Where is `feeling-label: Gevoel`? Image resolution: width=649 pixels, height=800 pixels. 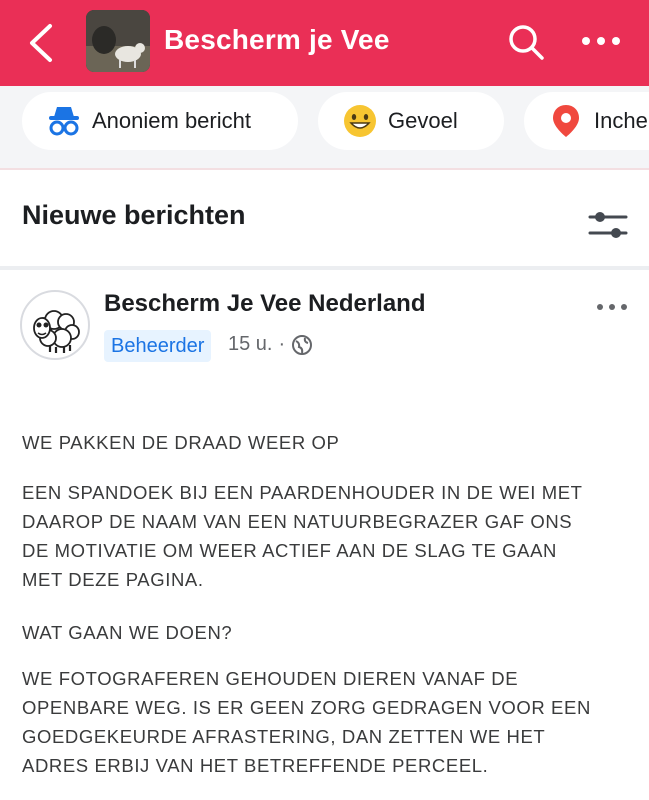
feeling-label: Gevoel is located at coordinates (423, 120).